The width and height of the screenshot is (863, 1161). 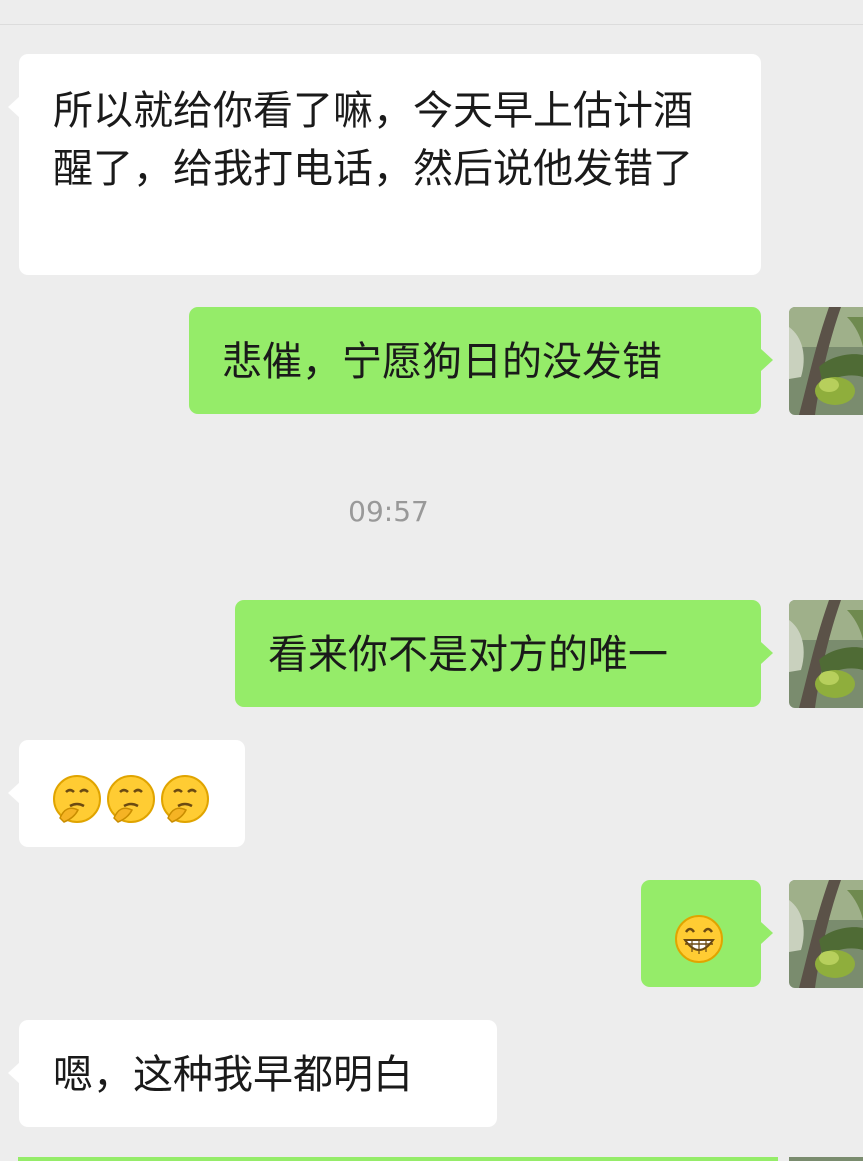 I want to click on message-bubble-incoming, so click(x=126, y=793).